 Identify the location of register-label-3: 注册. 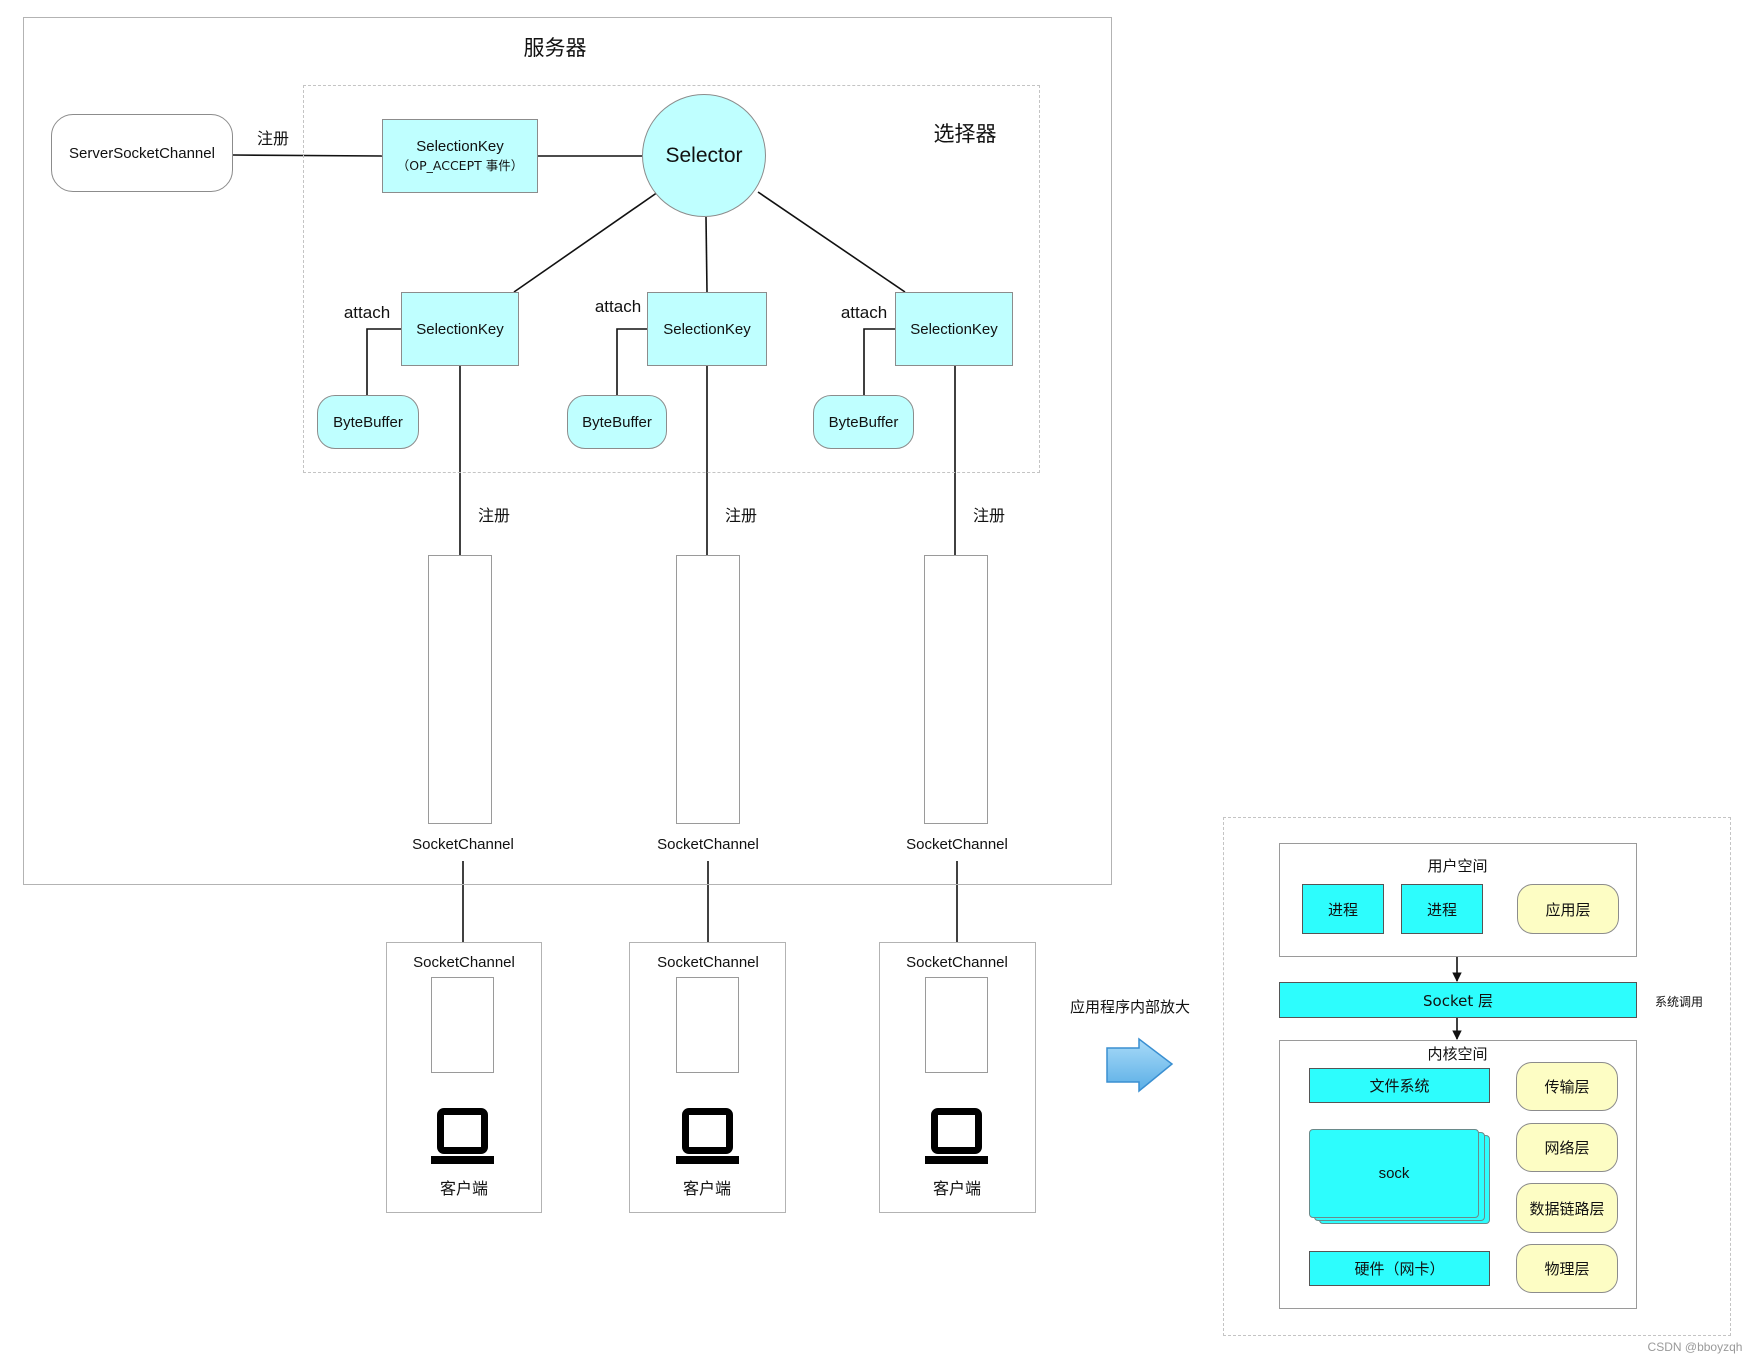
(988, 515).